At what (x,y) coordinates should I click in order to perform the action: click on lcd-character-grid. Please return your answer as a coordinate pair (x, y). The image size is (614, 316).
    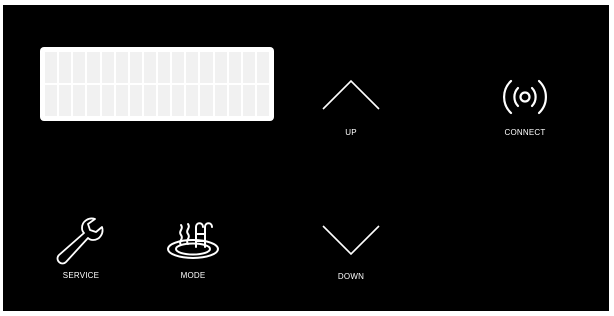
    Looking at the image, I should click on (157, 84).